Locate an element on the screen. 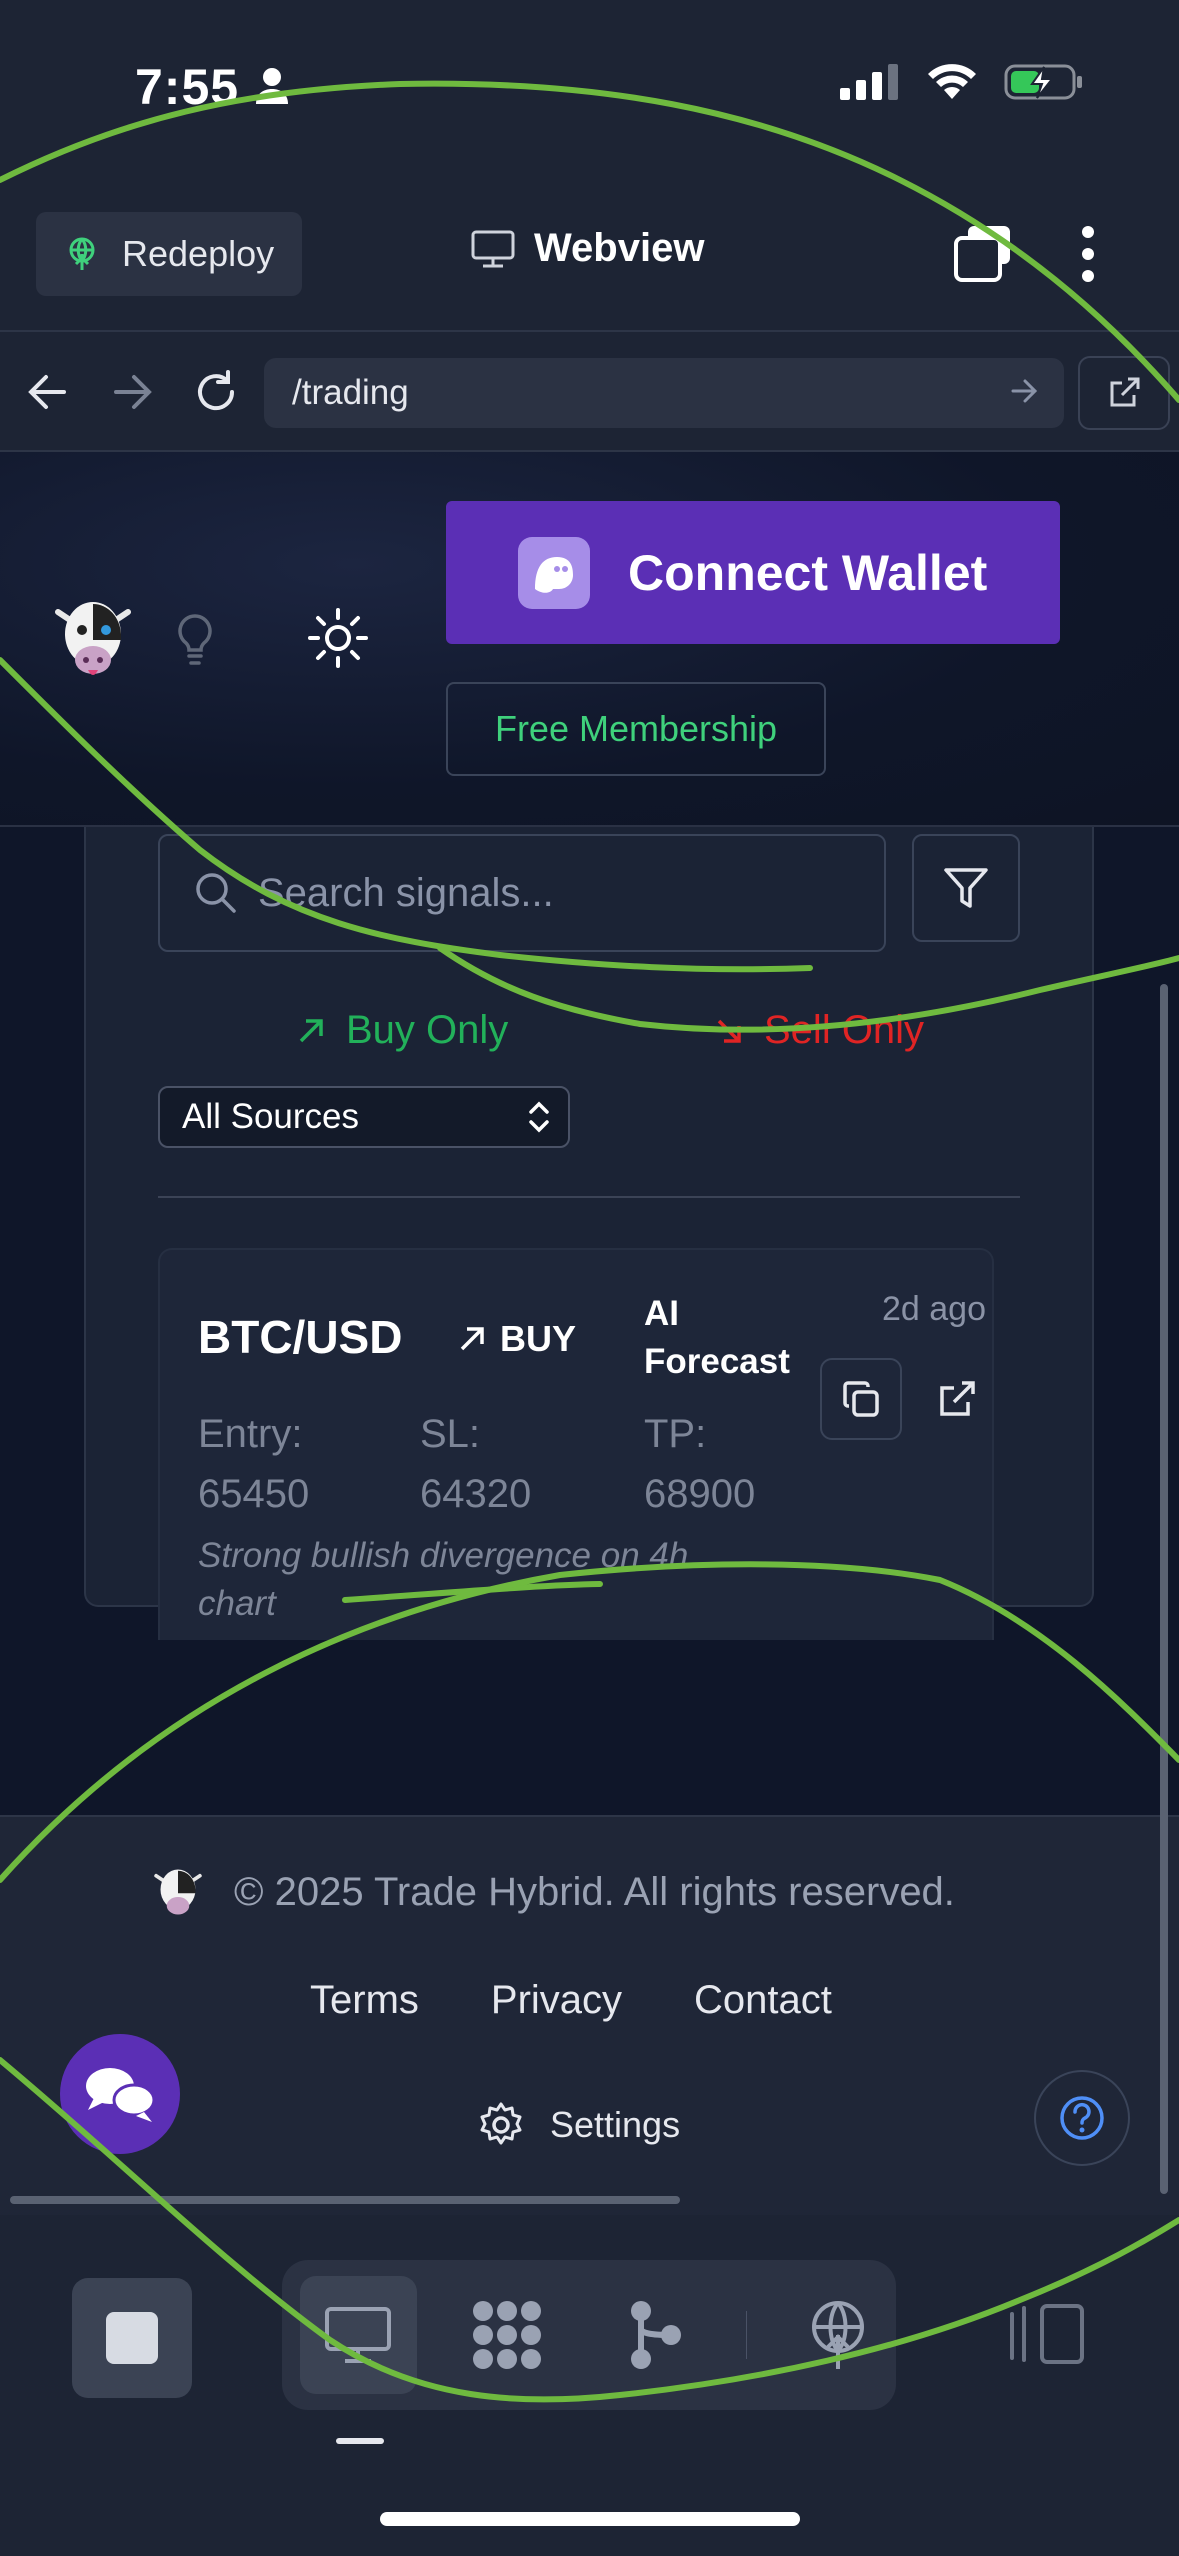 The width and height of the screenshot is (1179, 2556). open-signal-button is located at coordinates (957, 1399).